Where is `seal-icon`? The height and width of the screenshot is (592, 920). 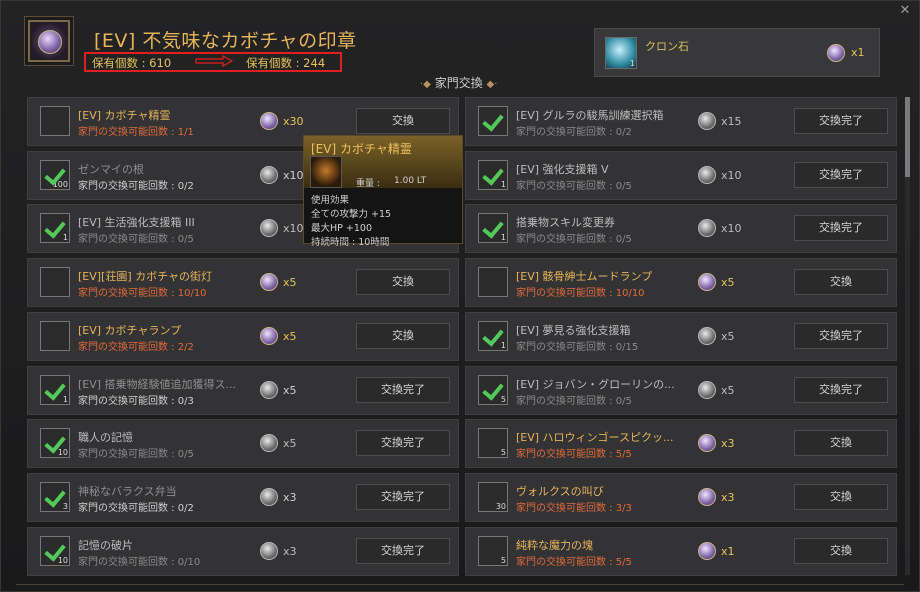 seal-icon is located at coordinates (49, 41).